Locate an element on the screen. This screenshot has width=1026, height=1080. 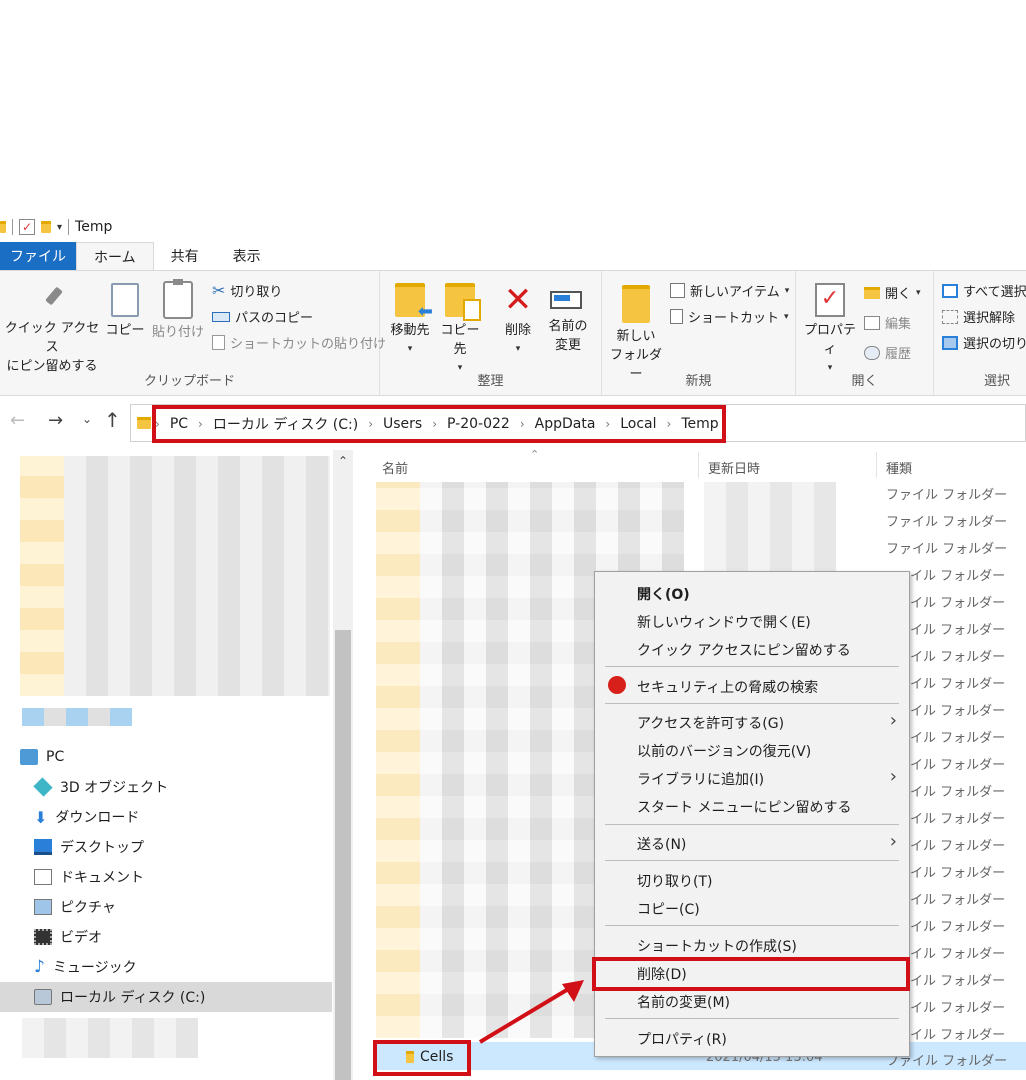
pc-icon is located at coordinates (29, 757).